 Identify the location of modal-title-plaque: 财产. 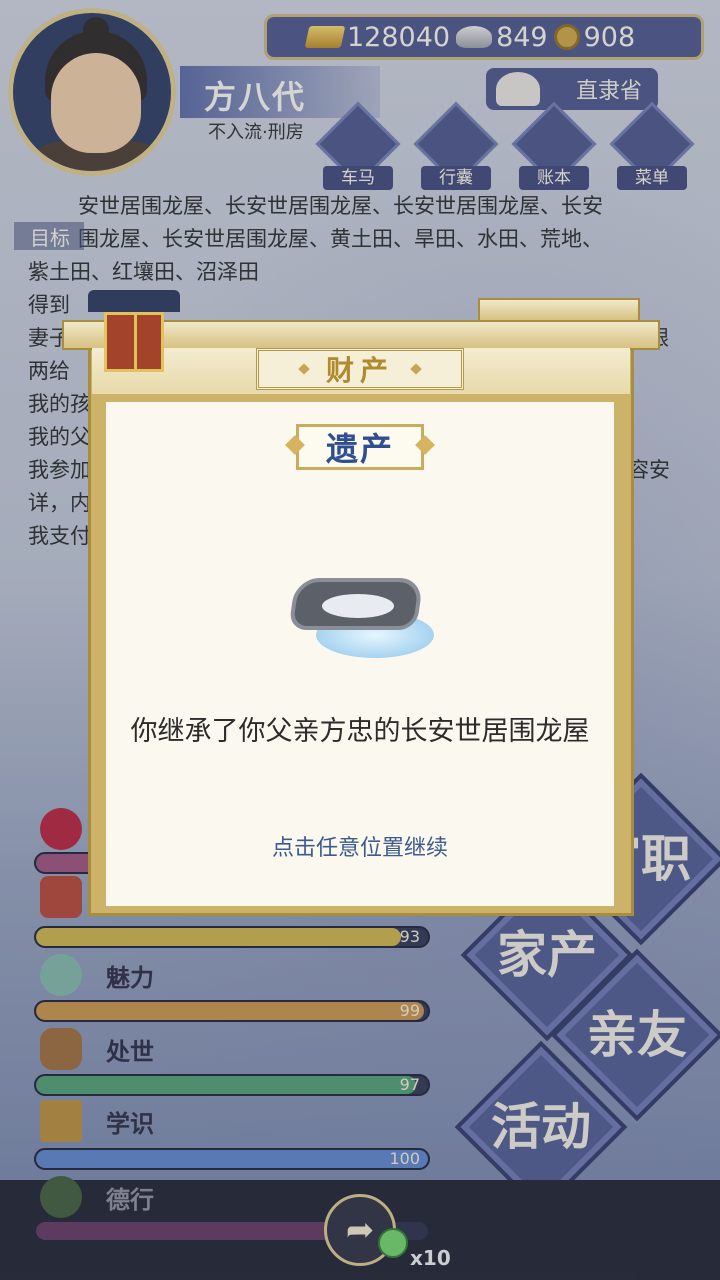
(360, 369).